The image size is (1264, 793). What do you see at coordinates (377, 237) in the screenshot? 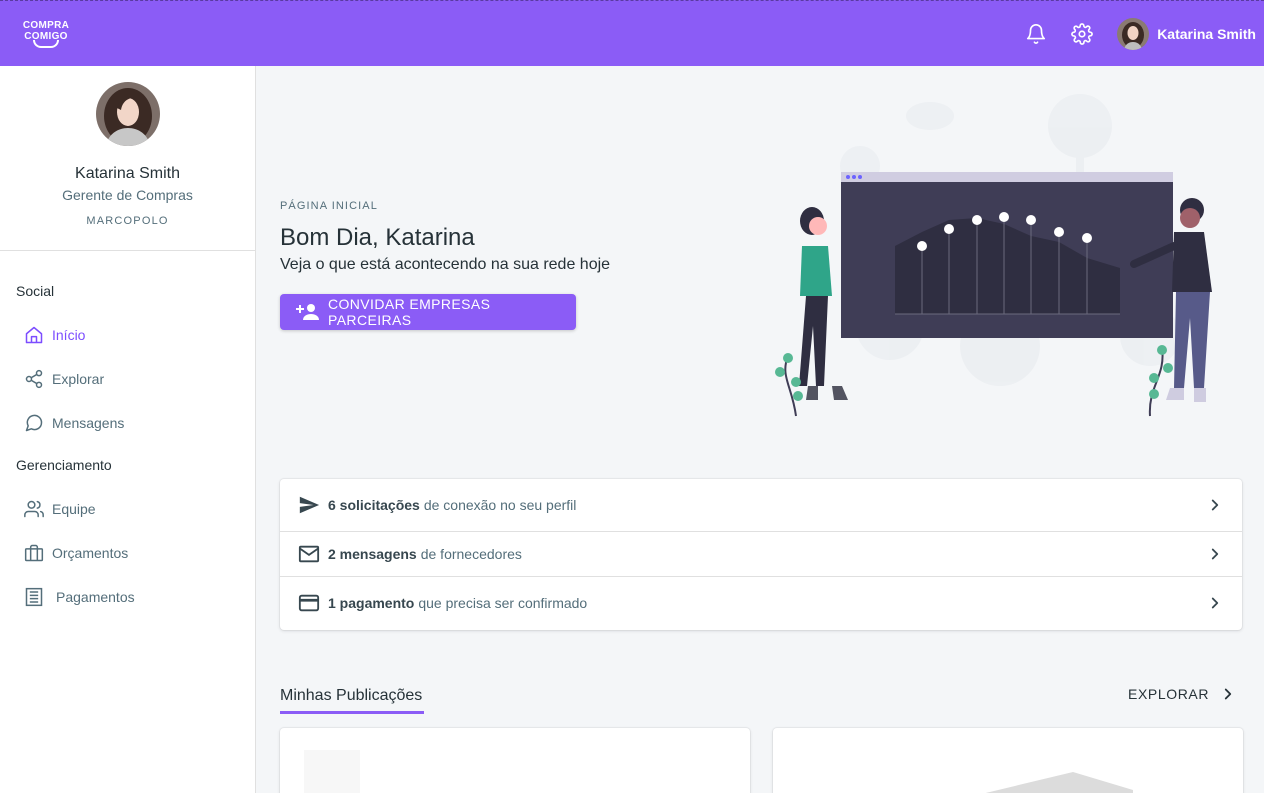
I see `page-title: Bom Dia, Katarina` at bounding box center [377, 237].